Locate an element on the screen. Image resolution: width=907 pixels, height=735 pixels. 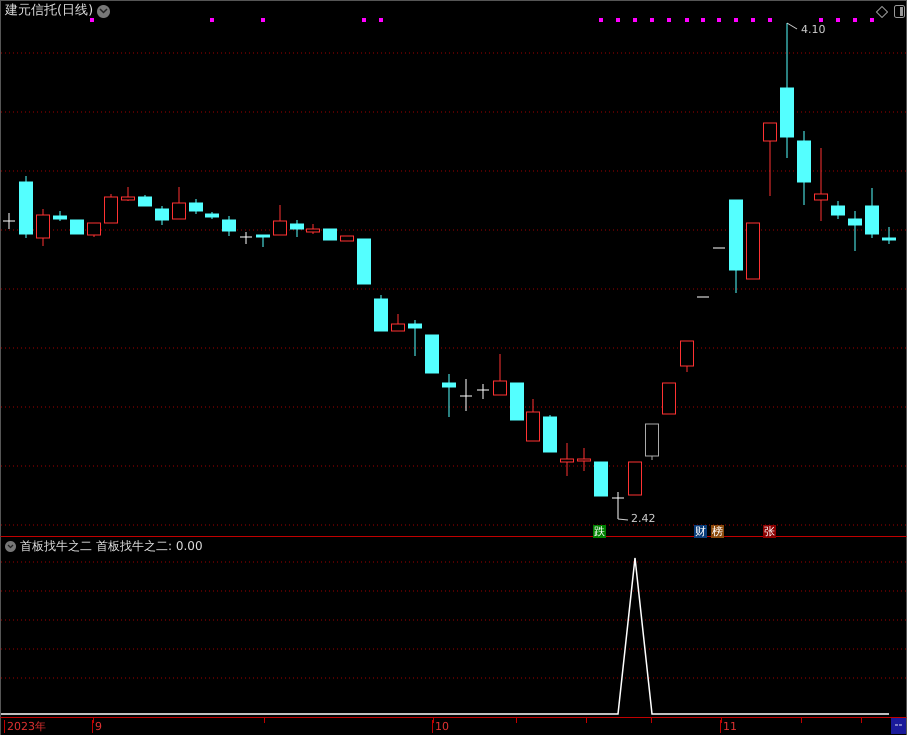
signal-tag: 财 is located at coordinates (700, 531).